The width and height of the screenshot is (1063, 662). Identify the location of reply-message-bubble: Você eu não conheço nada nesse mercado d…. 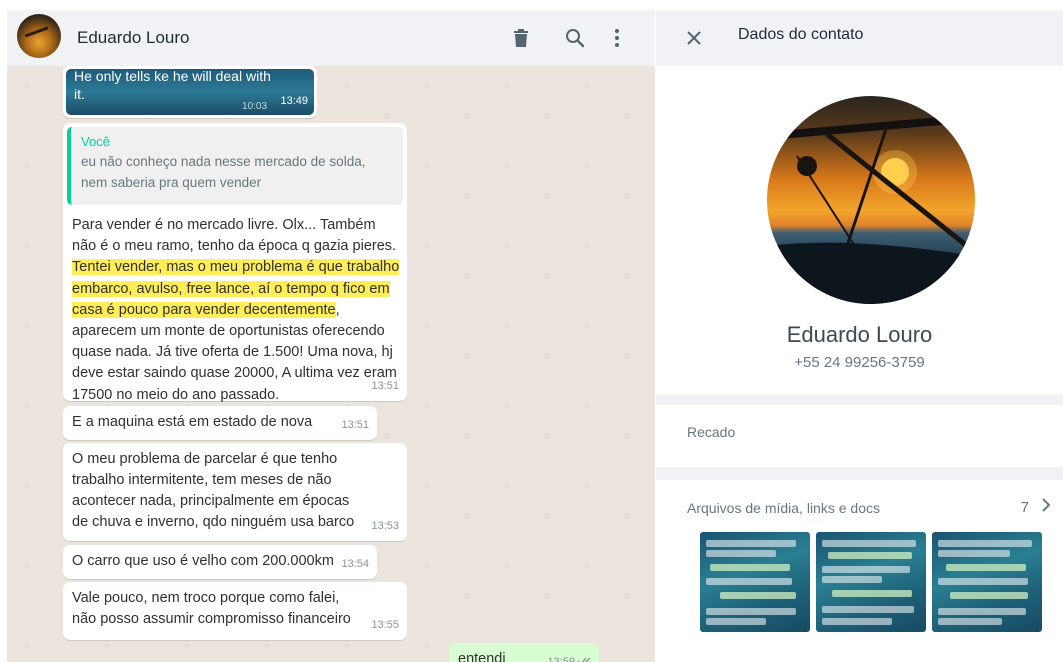
(235, 263).